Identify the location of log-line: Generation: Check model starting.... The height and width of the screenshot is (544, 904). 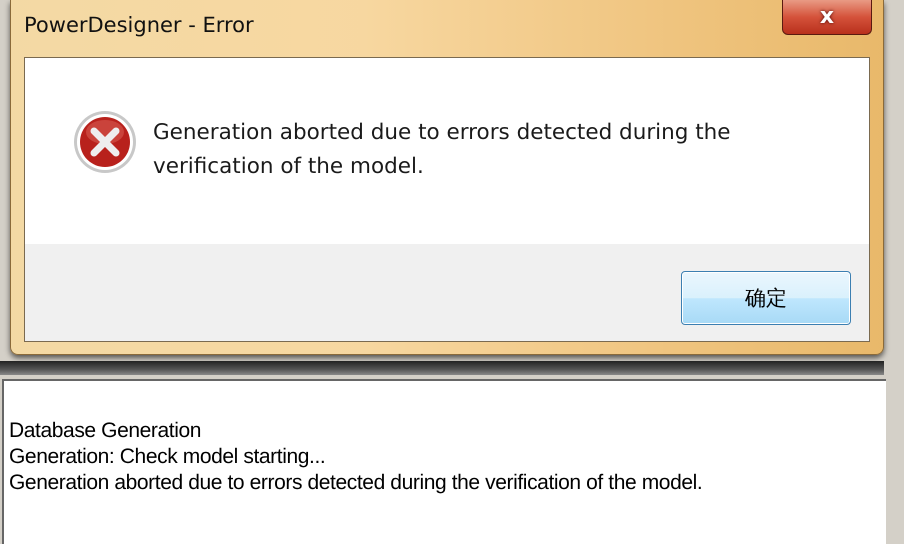
(167, 457).